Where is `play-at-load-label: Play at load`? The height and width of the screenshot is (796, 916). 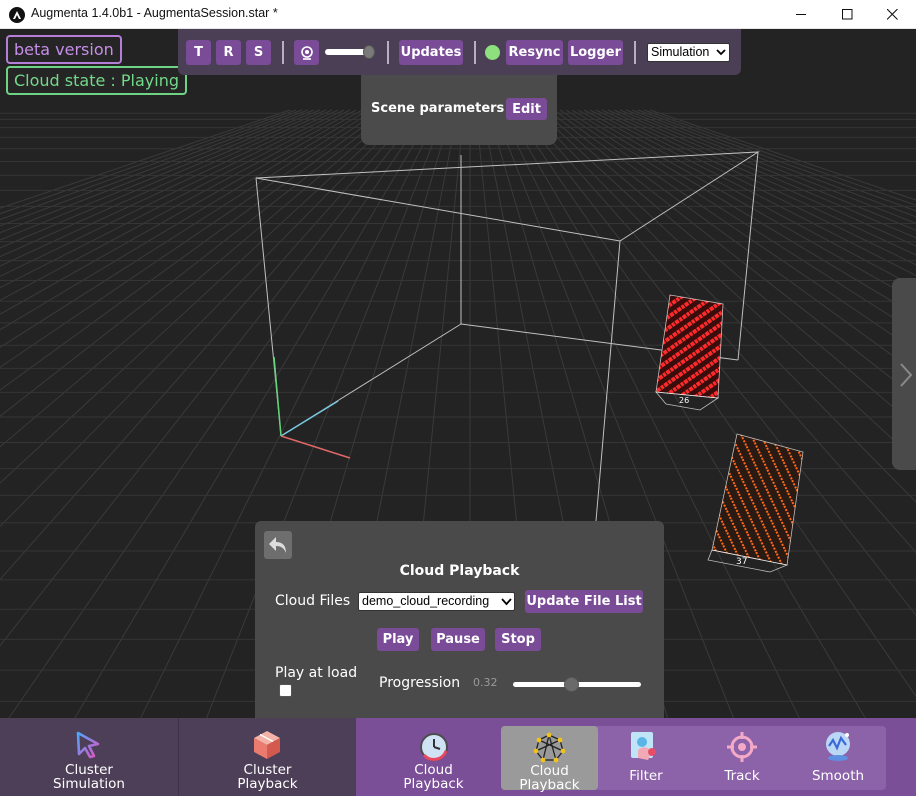
play-at-load-label: Play at load is located at coordinates (316, 673).